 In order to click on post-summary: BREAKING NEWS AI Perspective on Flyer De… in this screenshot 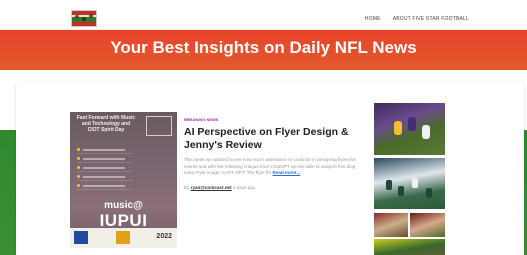, I will do `click(271, 153)`.